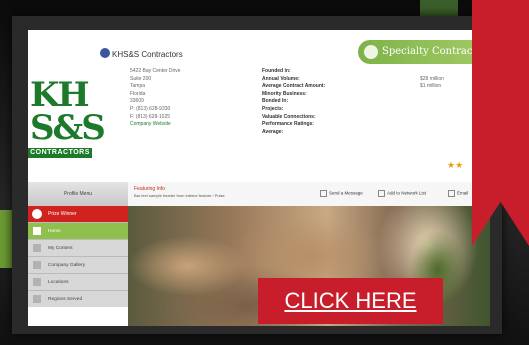  What do you see at coordinates (284, 93) in the screenshot?
I see `field-label: Minority Business:` at bounding box center [284, 93].